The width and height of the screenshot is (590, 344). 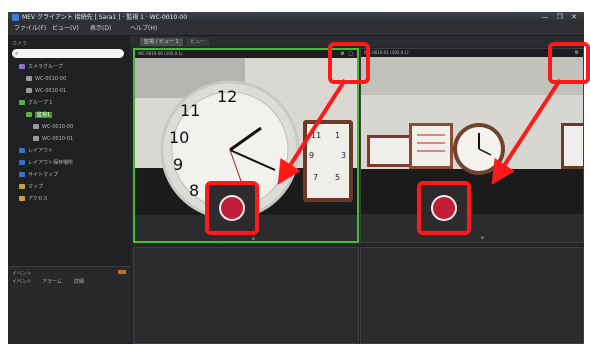 I want to click on svg-text: 12, so click(x=227, y=96).